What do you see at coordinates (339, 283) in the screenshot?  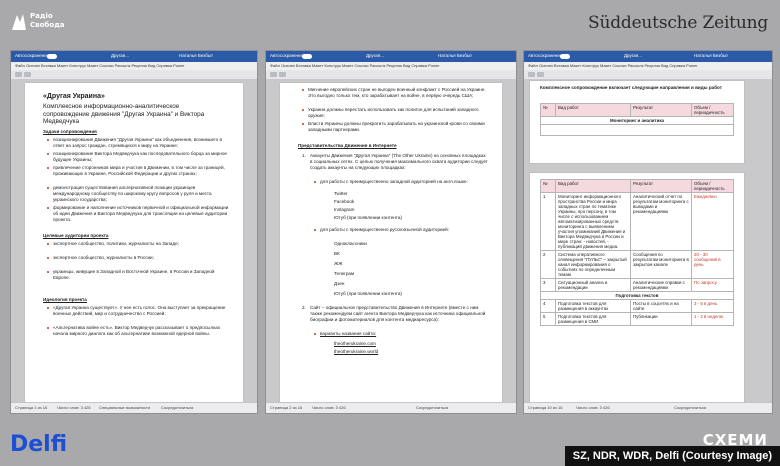 I see `ru-item-5: Дзен` at bounding box center [339, 283].